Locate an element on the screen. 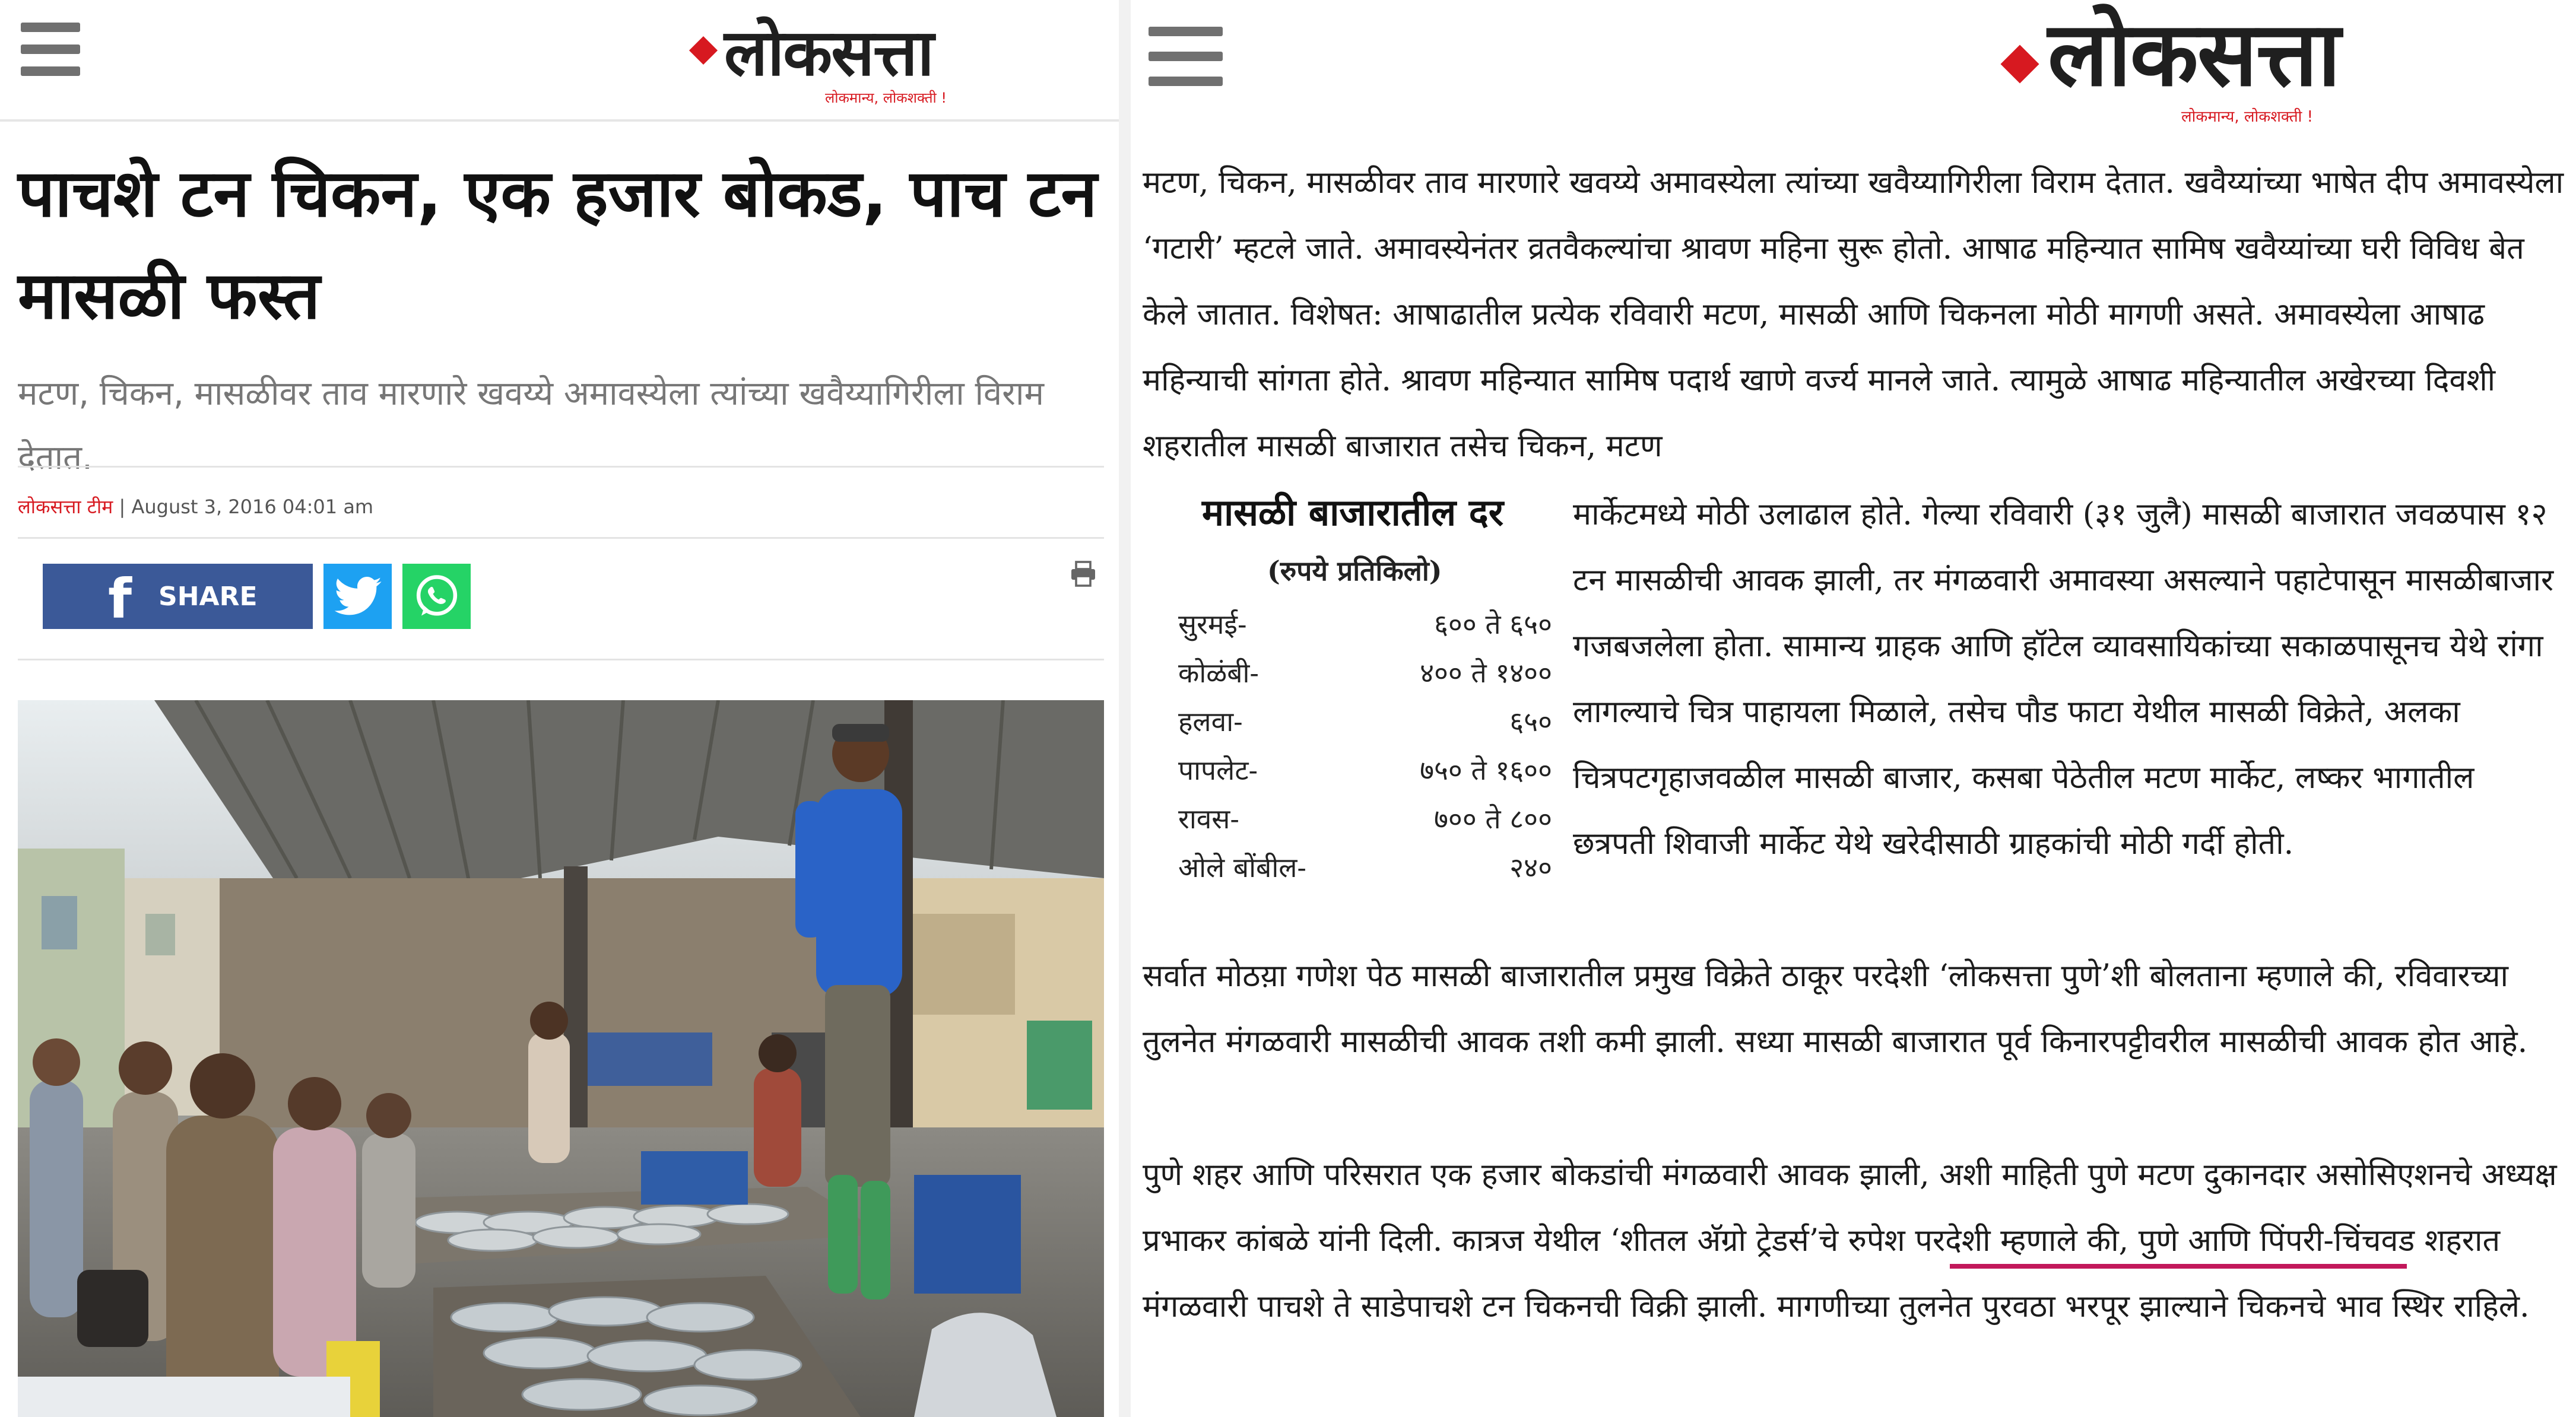 Image resolution: width=2576 pixels, height=1417 pixels. rate-row: पापलेट- ७५० ते १६०० is located at coordinates (1365, 775).